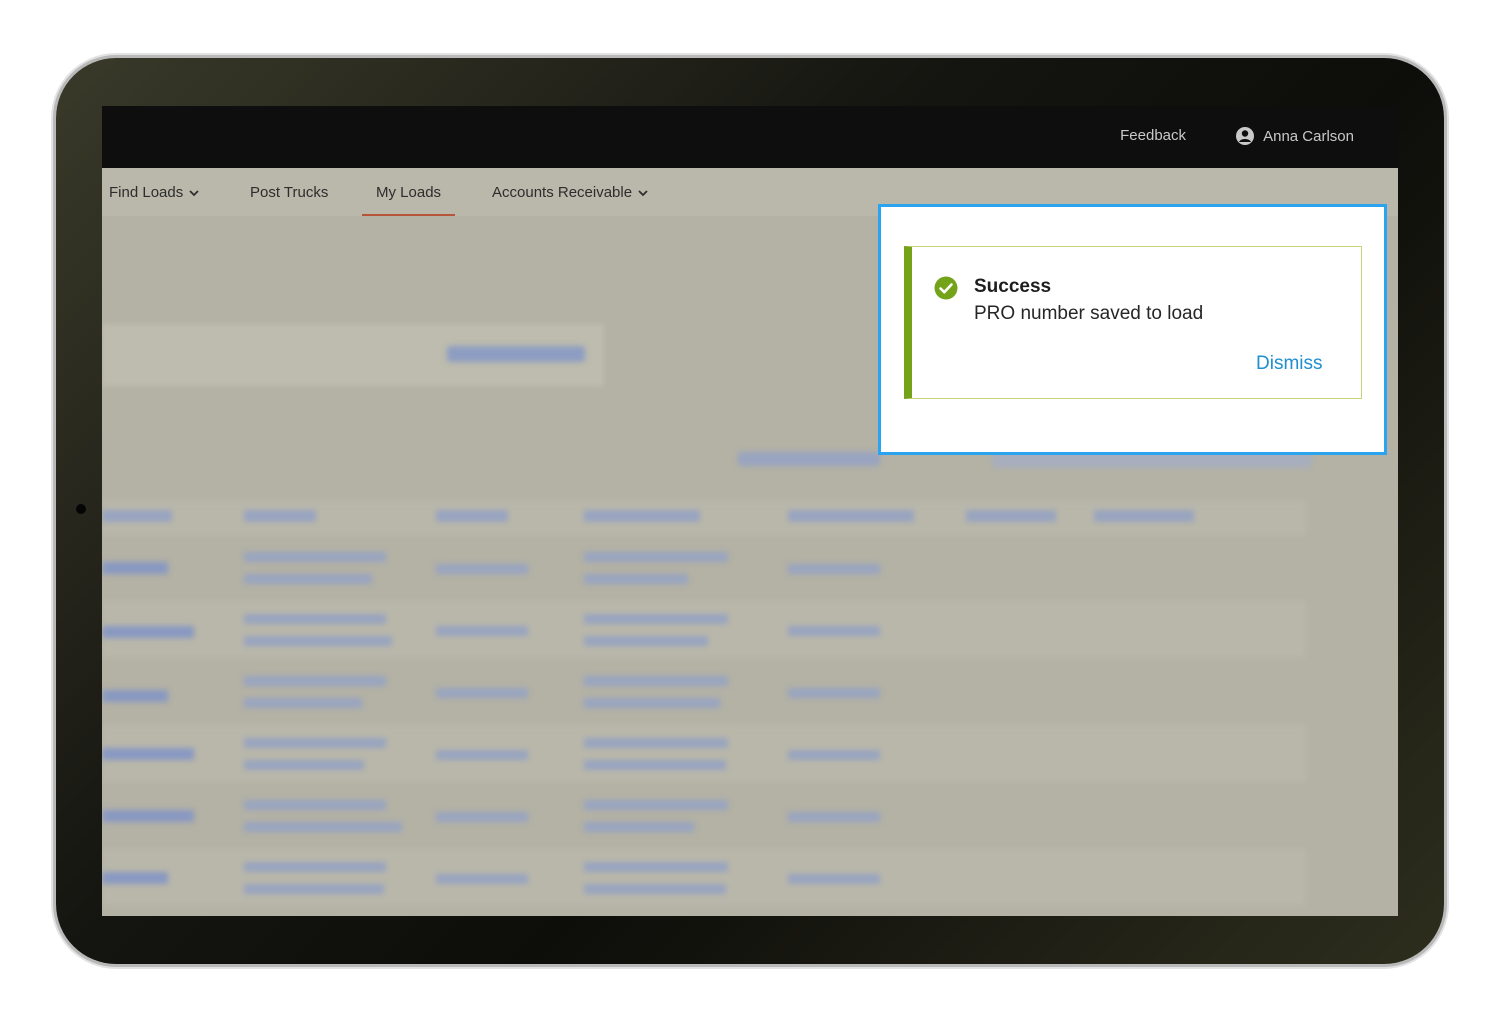 The height and width of the screenshot is (1020, 1500). Describe the element at coordinates (146, 192) in the screenshot. I see `nav-item-label: Find Loads` at that location.